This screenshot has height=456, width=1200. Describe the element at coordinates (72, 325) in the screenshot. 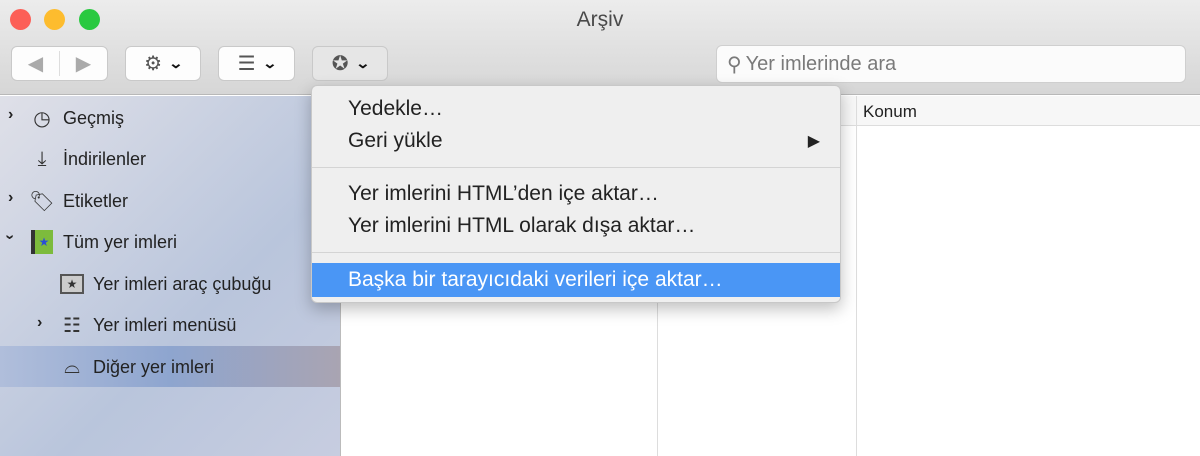

I see `menu-list-icon: ☷` at that location.